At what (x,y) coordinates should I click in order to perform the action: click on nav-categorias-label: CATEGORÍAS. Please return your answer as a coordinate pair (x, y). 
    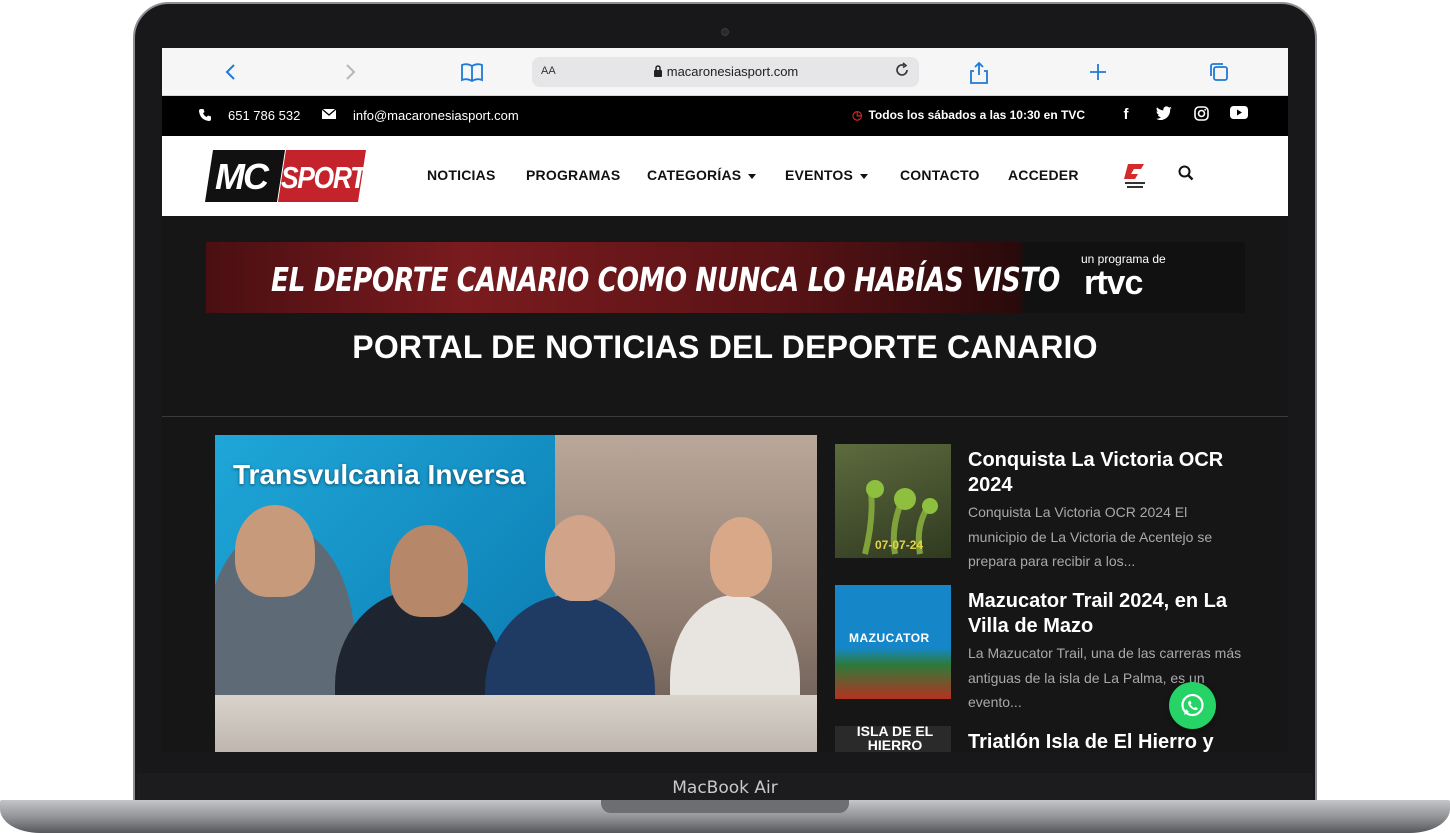
    Looking at the image, I should click on (694, 175).